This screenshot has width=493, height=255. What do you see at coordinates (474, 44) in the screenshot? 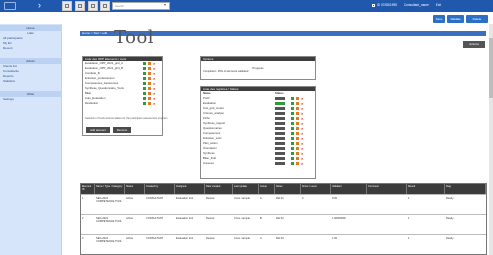
I see `actions-button: Actions` at bounding box center [474, 44].